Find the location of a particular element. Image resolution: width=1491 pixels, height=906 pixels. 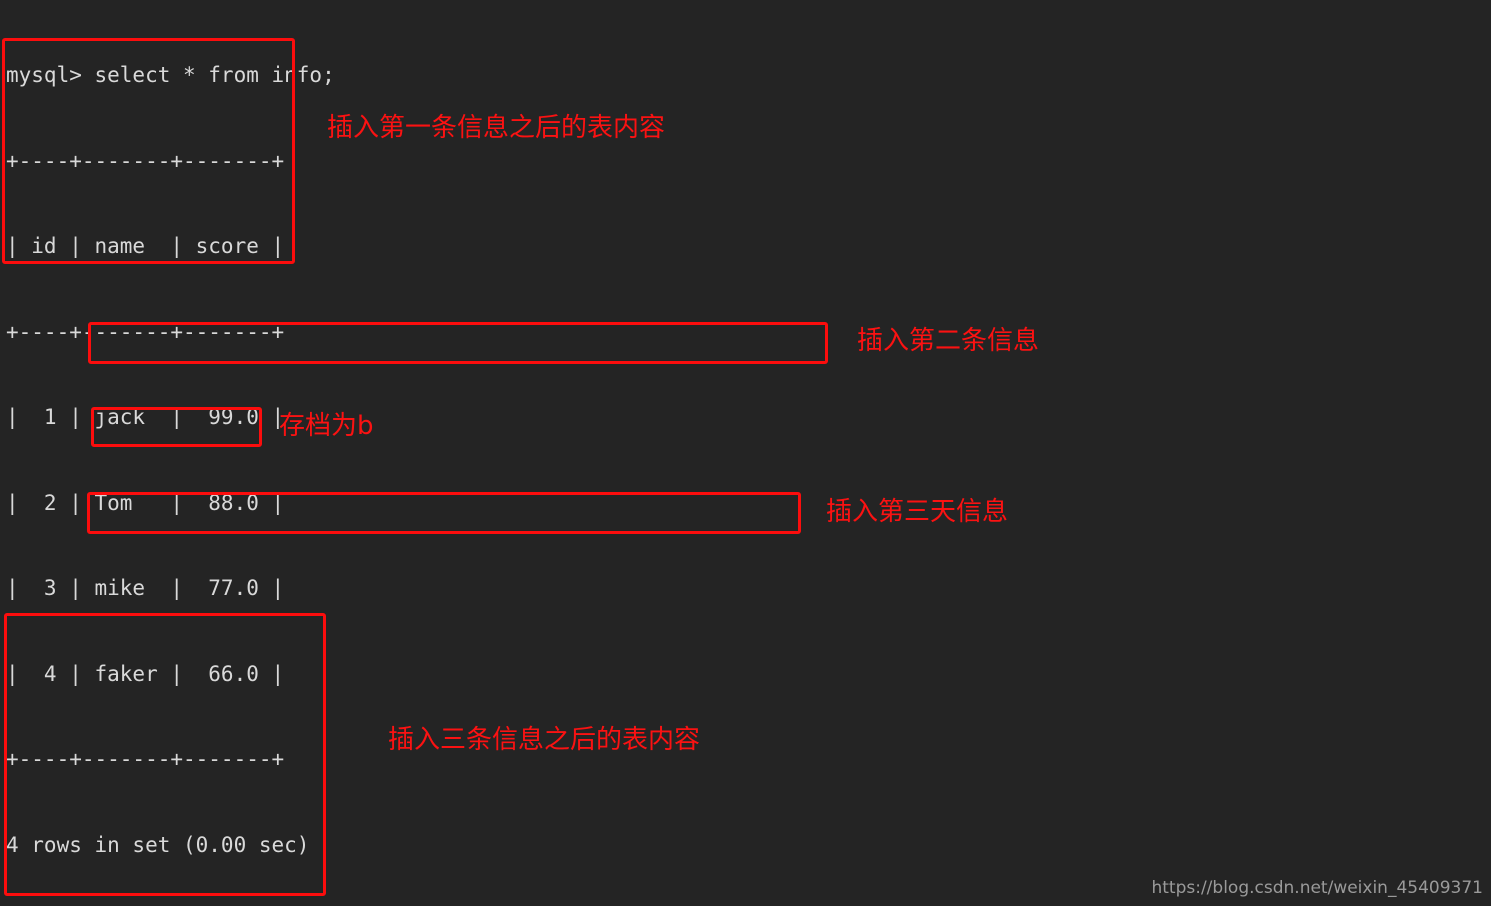

watermark-url: https://blog.csdn.net/weixin_45409371 is located at coordinates (1317, 888).